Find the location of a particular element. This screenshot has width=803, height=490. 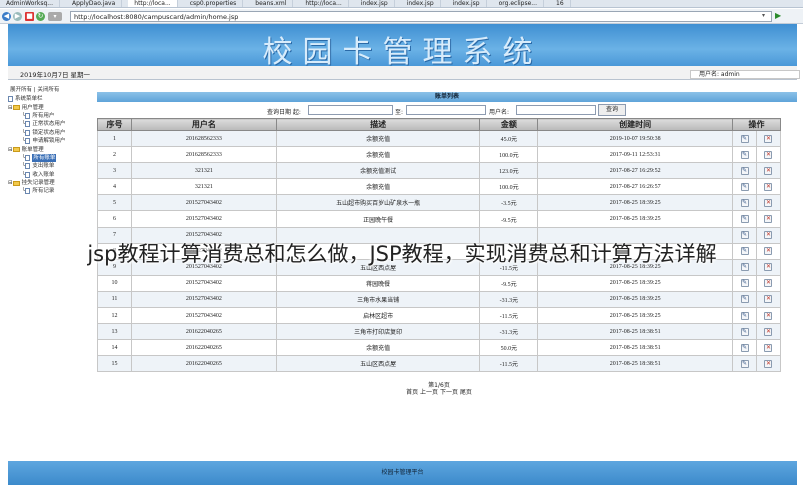

menu-group: ⊟ 用户管理 is located at coordinates (52, 107).